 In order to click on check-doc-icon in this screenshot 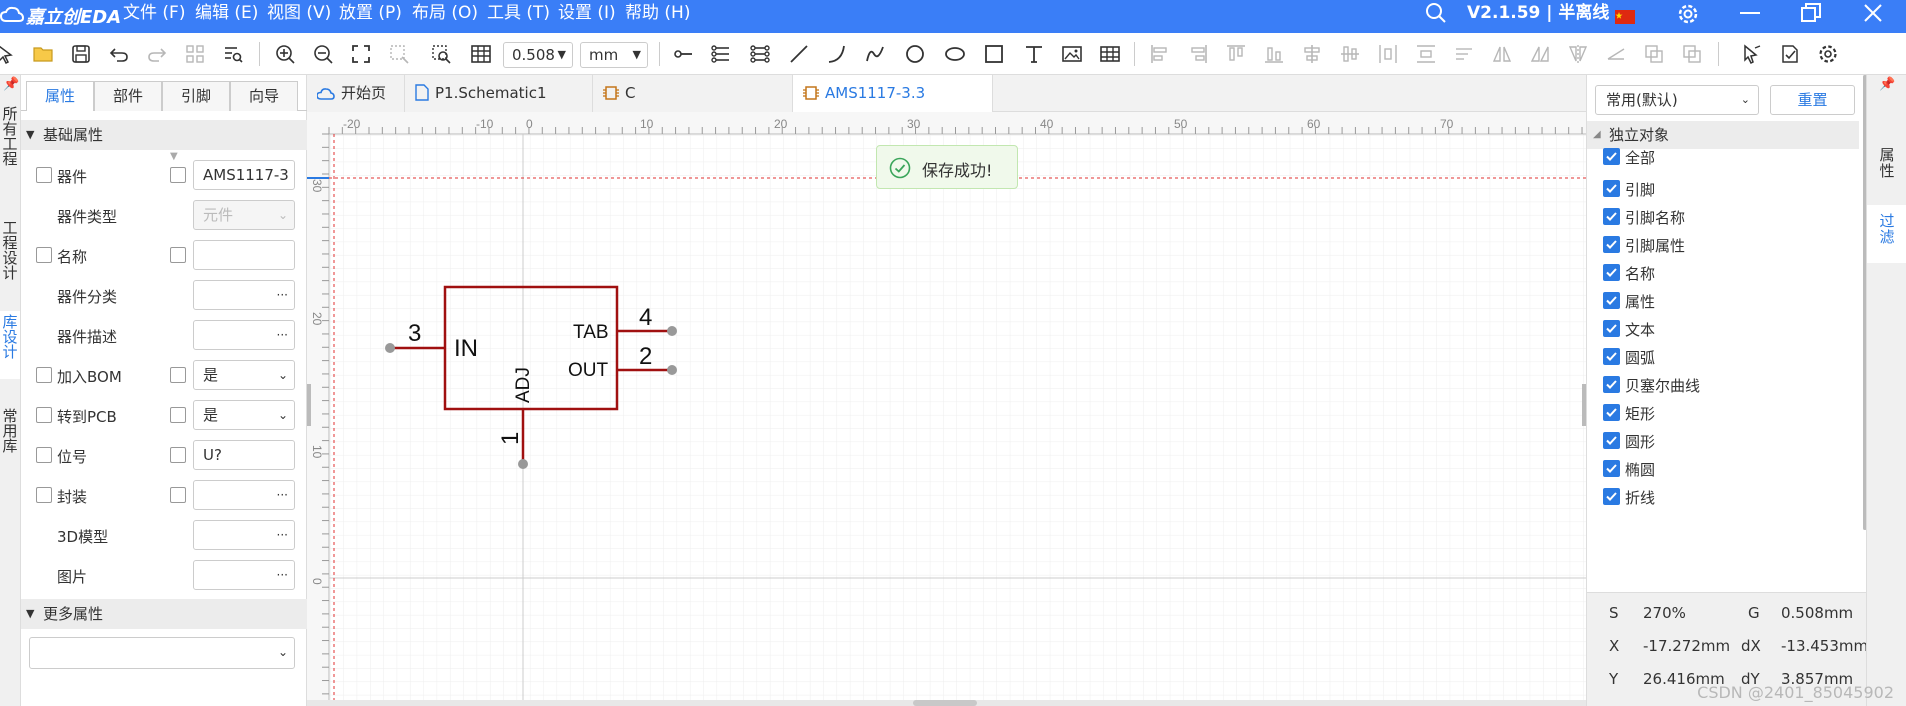, I will do `click(1790, 54)`.